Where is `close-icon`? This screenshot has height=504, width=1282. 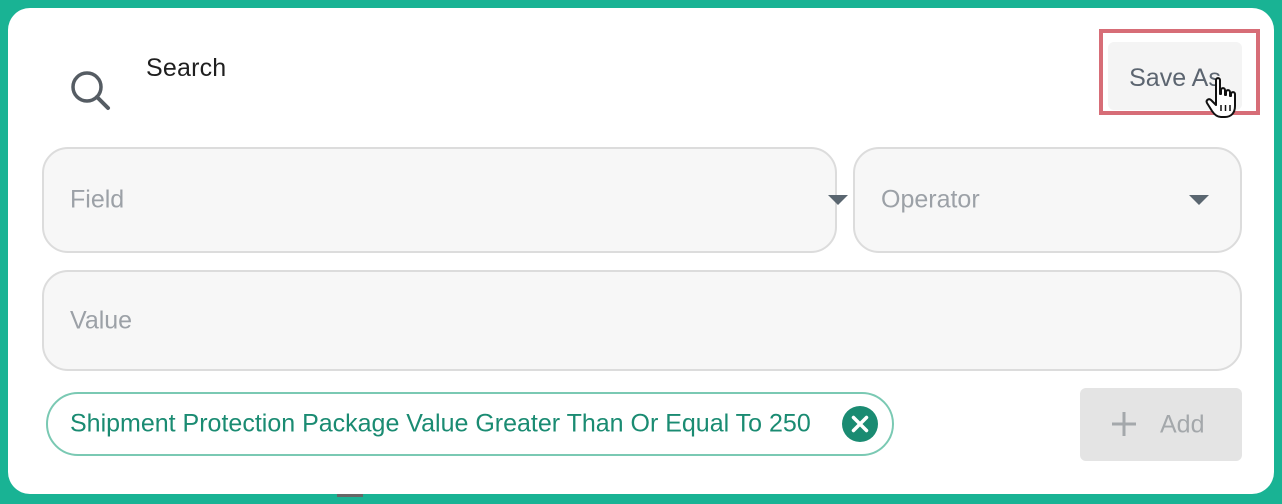
close-icon is located at coordinates (860, 424).